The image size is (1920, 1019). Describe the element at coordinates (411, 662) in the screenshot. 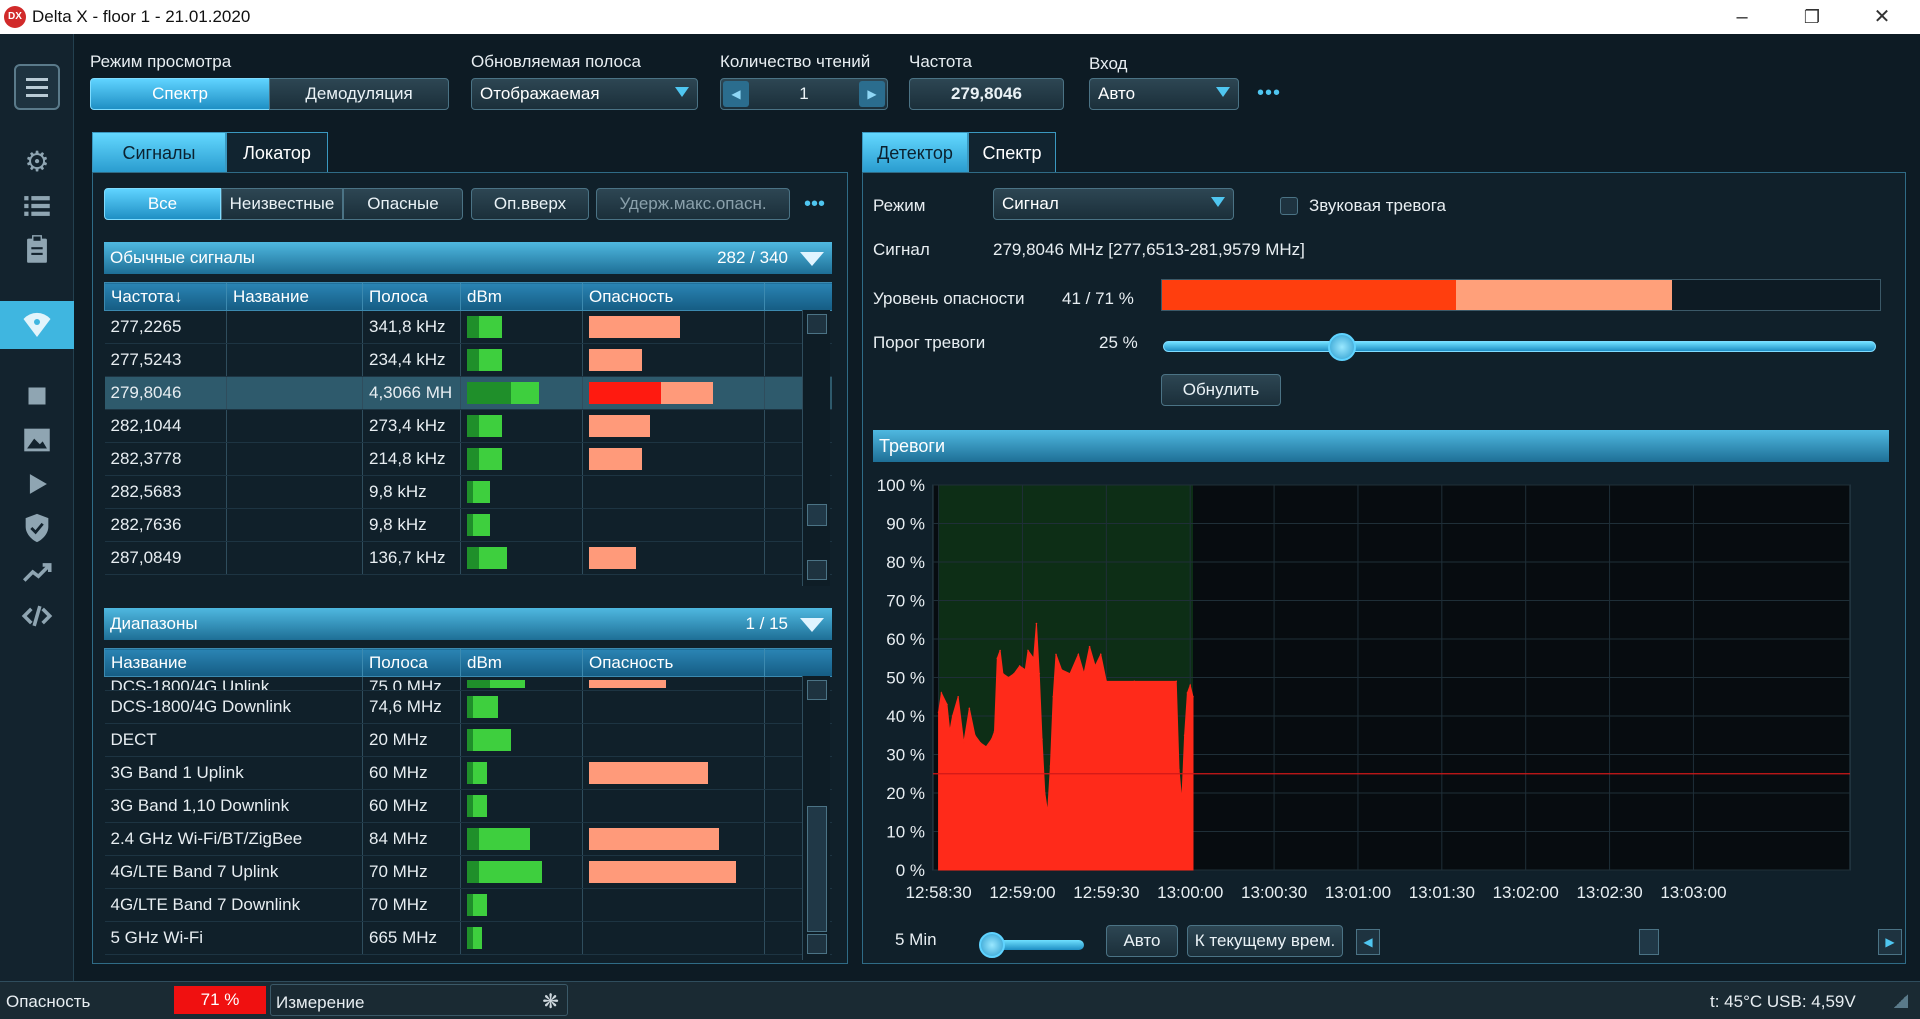

I see `col-range-band: Полоса` at that location.